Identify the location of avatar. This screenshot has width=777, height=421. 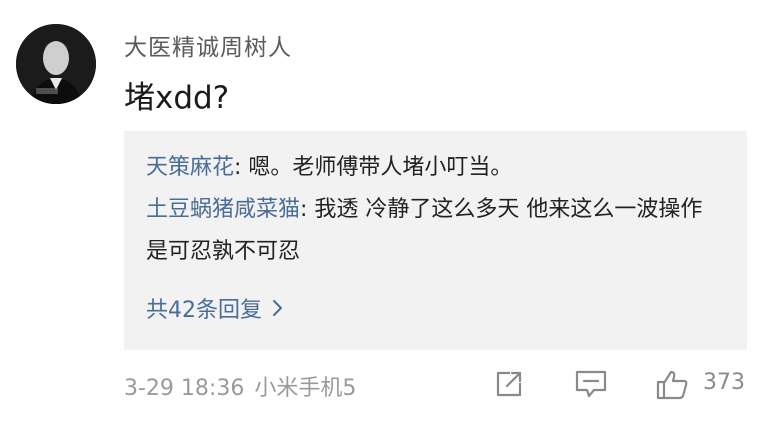
(56, 64).